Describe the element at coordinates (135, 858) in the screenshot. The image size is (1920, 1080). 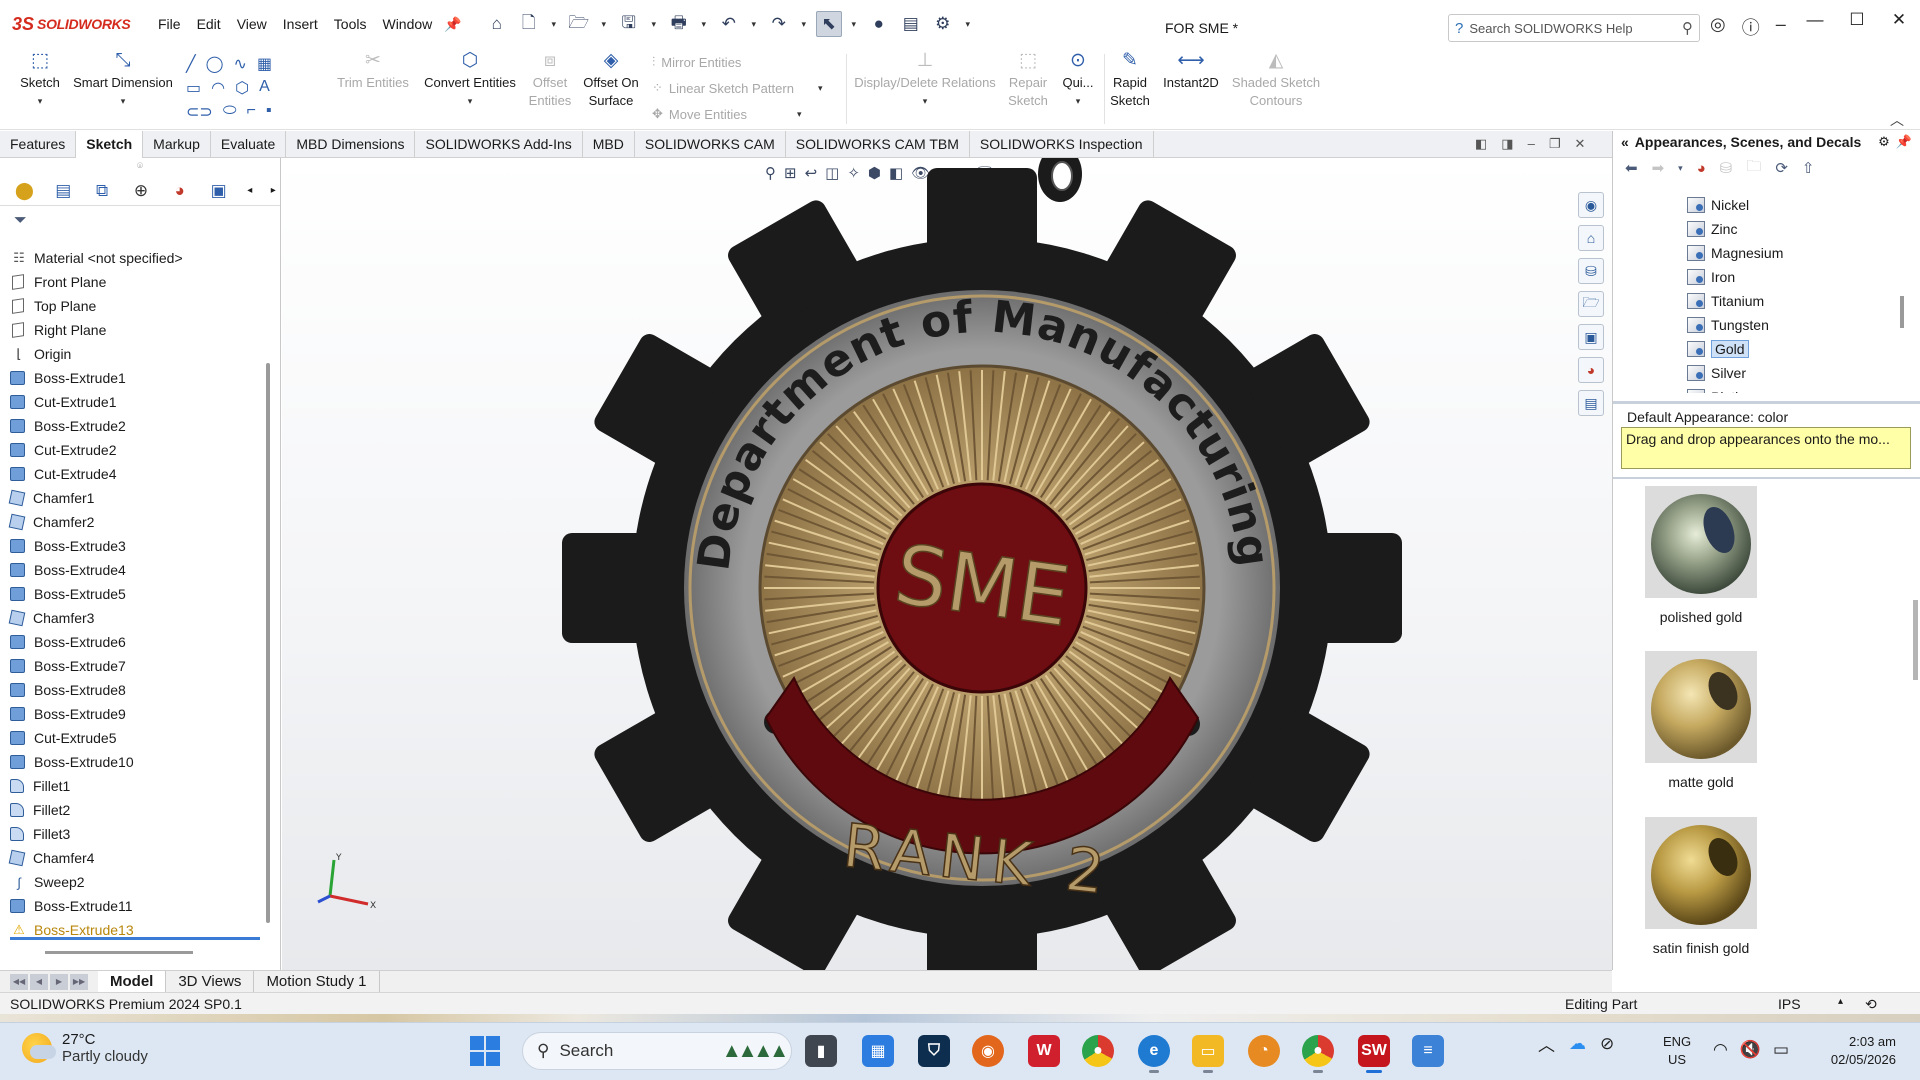
I see `tree-node: Chamfer4` at that location.